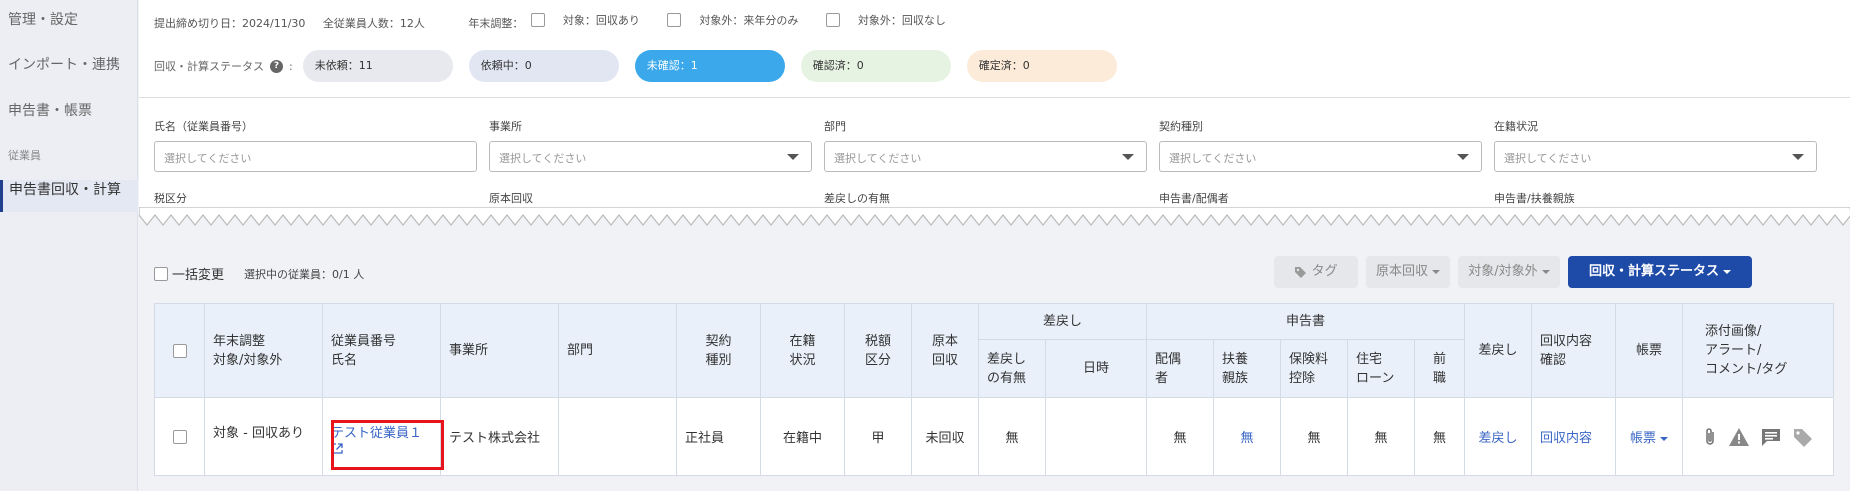  What do you see at coordinates (198, 275) in the screenshot?
I see `bulk-label: 一括変更` at bounding box center [198, 275].